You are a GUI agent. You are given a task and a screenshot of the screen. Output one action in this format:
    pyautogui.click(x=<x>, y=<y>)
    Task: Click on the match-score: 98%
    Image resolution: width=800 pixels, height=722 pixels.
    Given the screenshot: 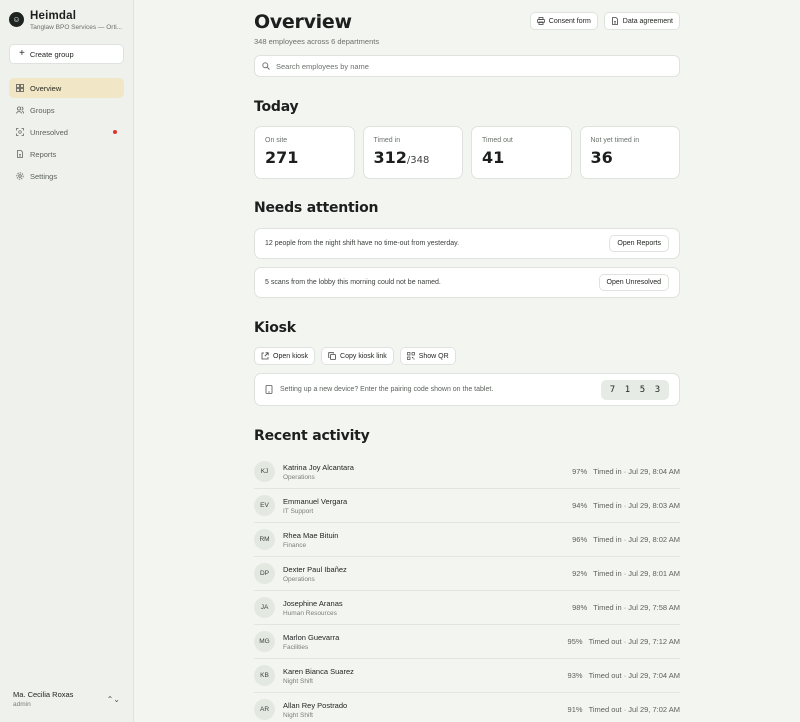 What is the action you would take?
    pyautogui.click(x=580, y=607)
    